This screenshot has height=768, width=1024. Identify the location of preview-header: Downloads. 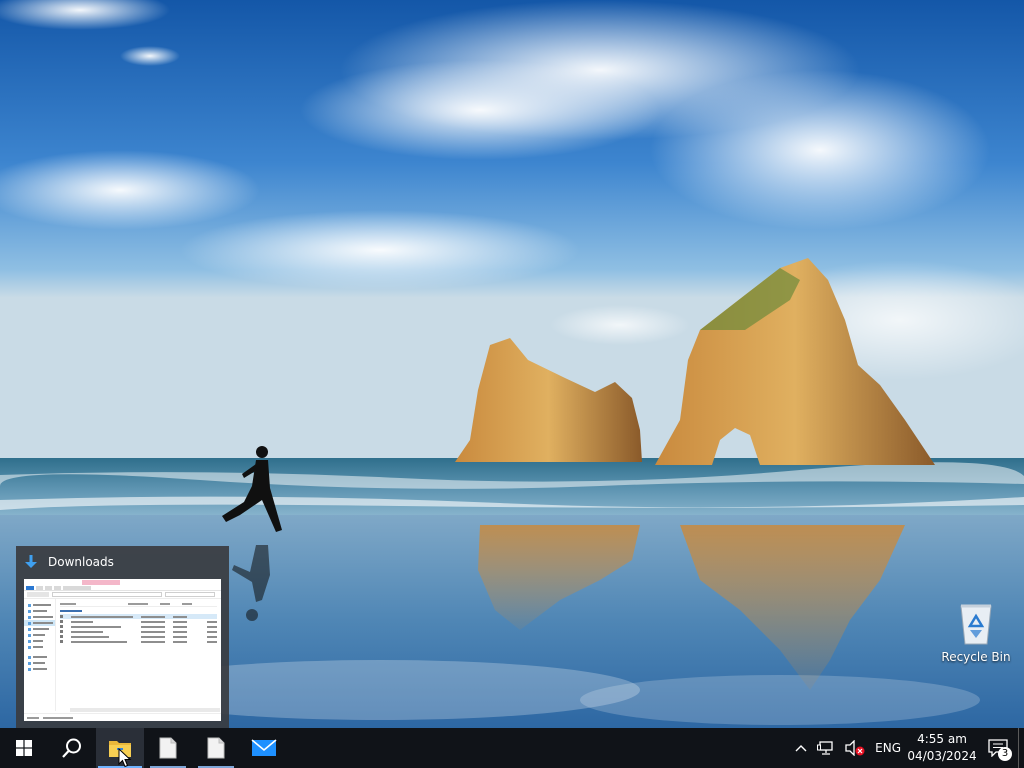
(122, 562).